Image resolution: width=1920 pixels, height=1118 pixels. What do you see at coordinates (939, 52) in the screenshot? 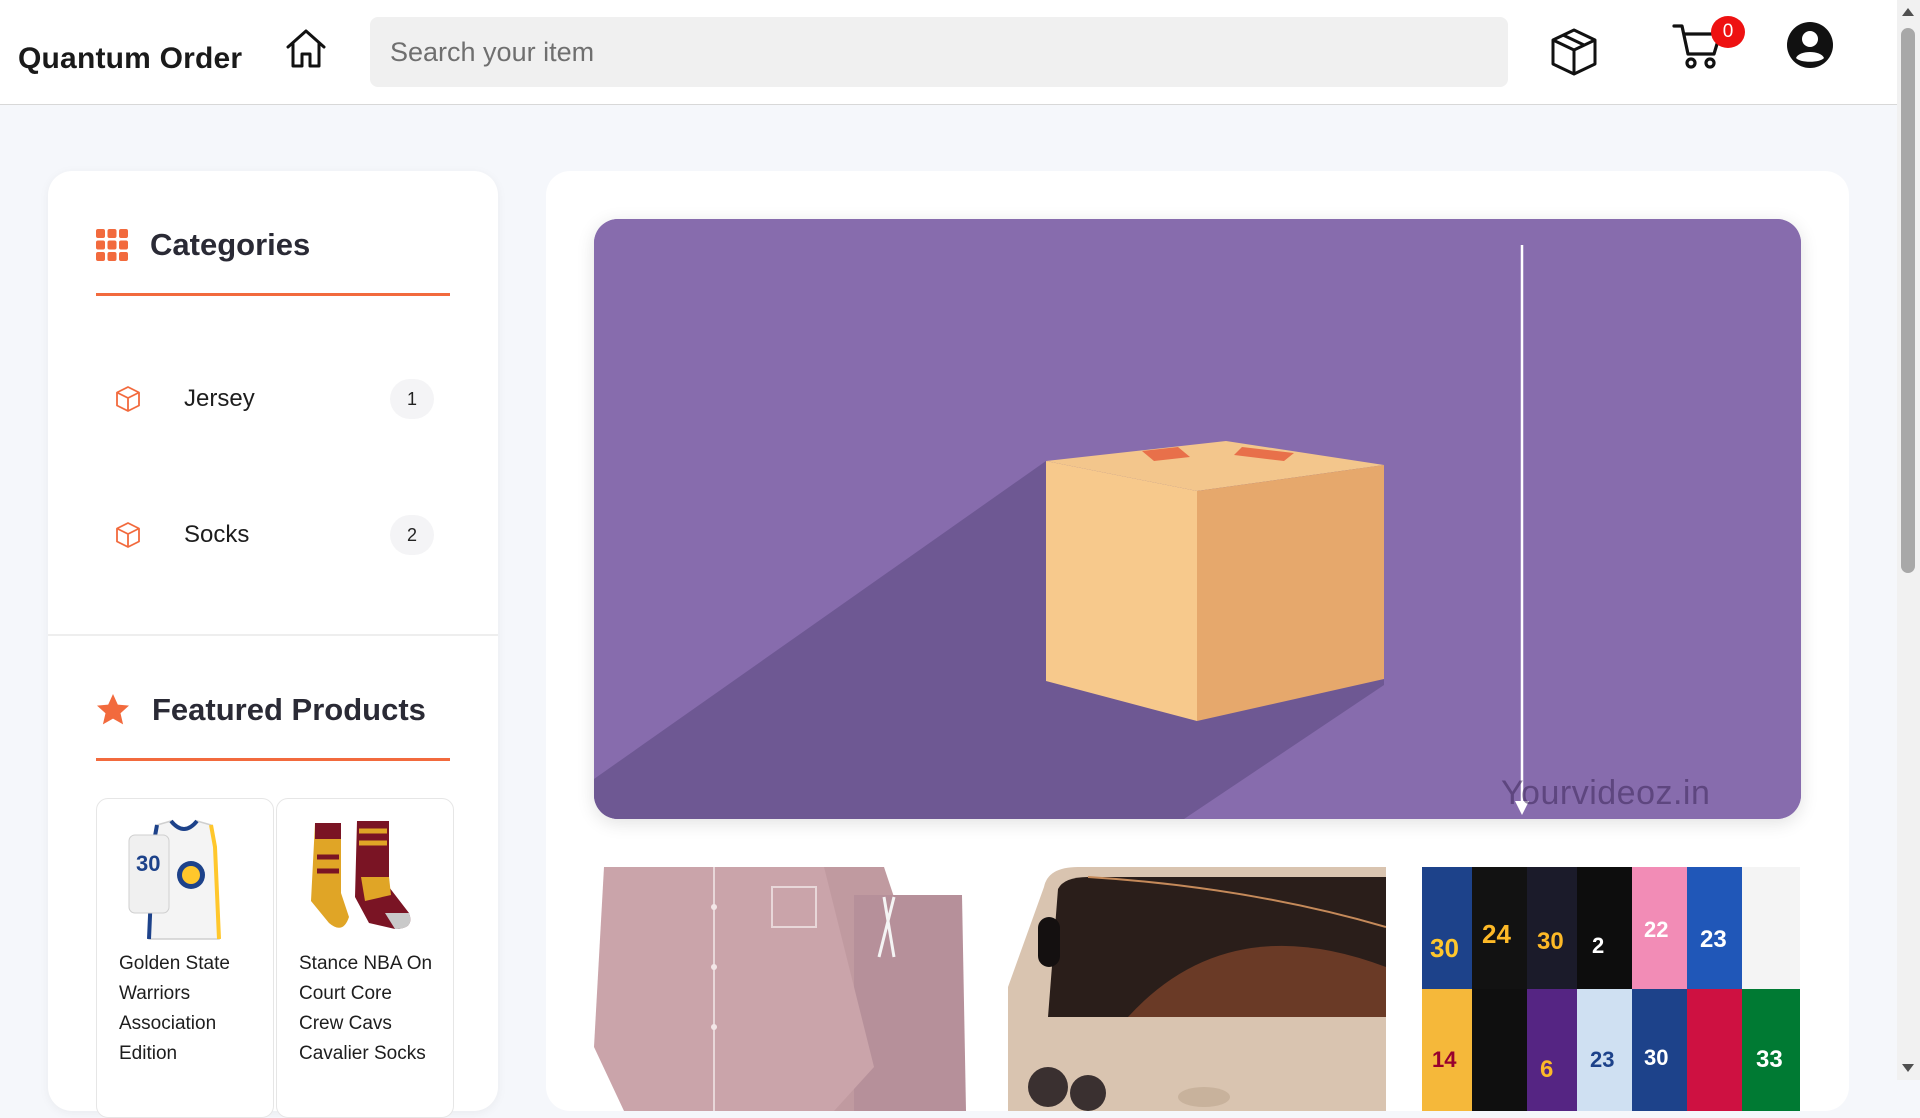
I see `search-input` at bounding box center [939, 52].